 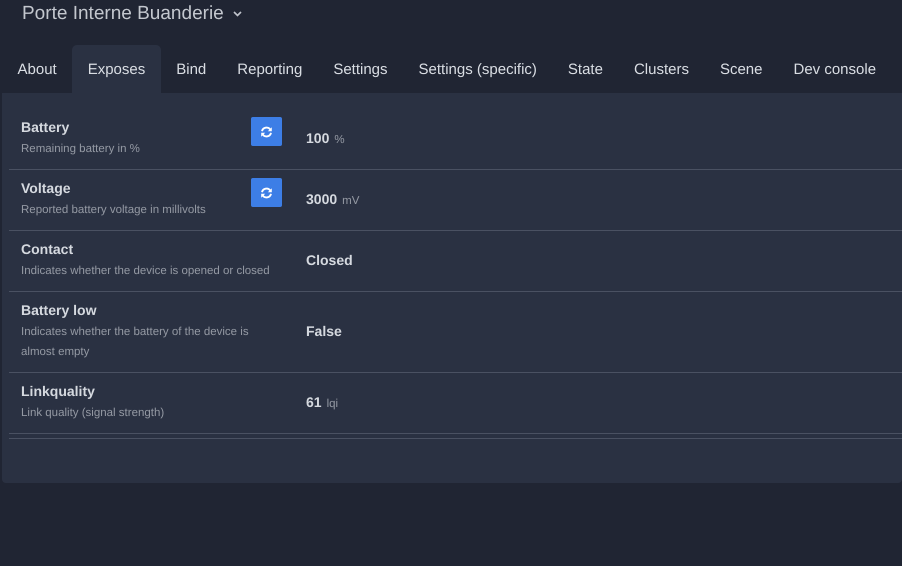 What do you see at coordinates (835, 69) in the screenshot?
I see `tab: Dev console` at bounding box center [835, 69].